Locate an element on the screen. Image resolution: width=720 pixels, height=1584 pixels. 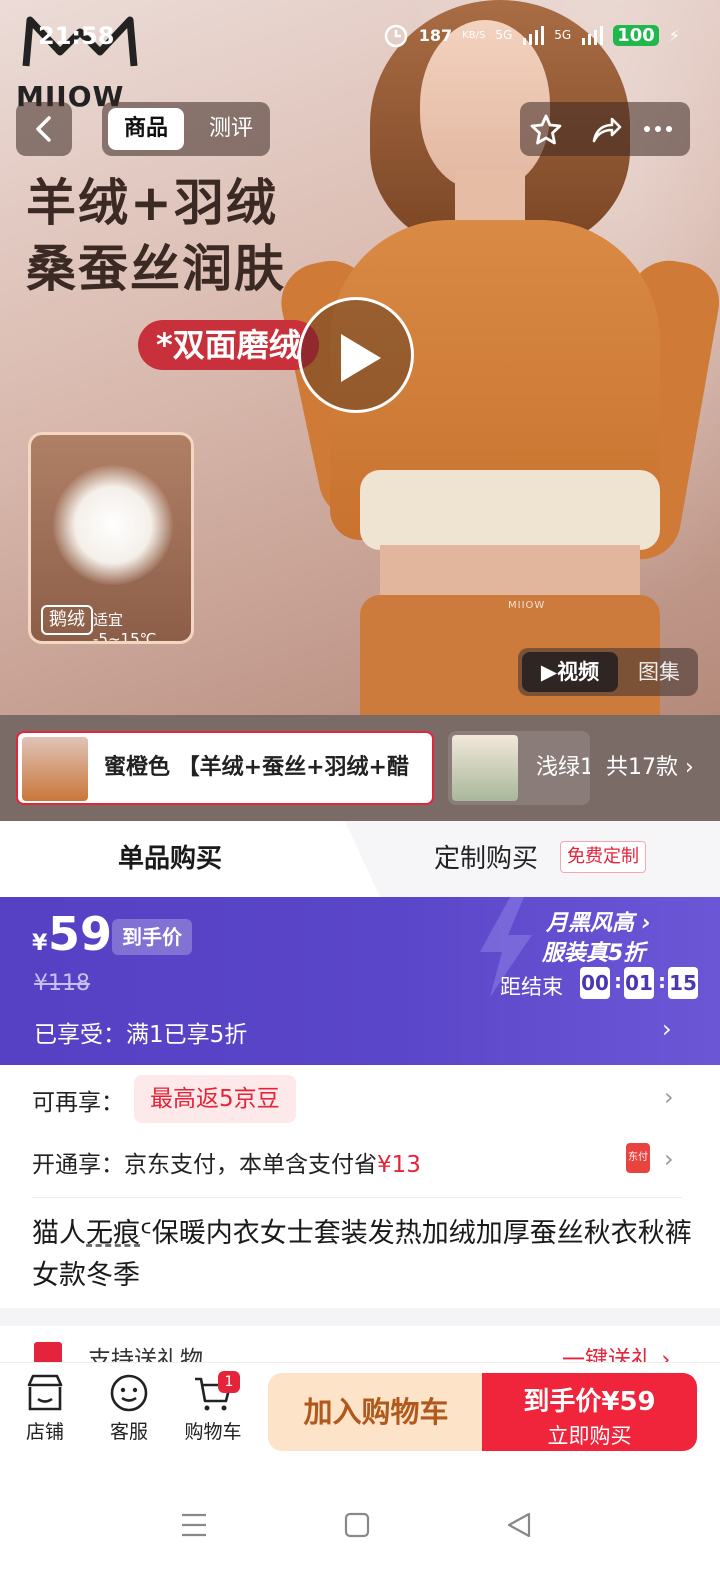
final-price-tag: 到手价 is located at coordinates (152, 937).